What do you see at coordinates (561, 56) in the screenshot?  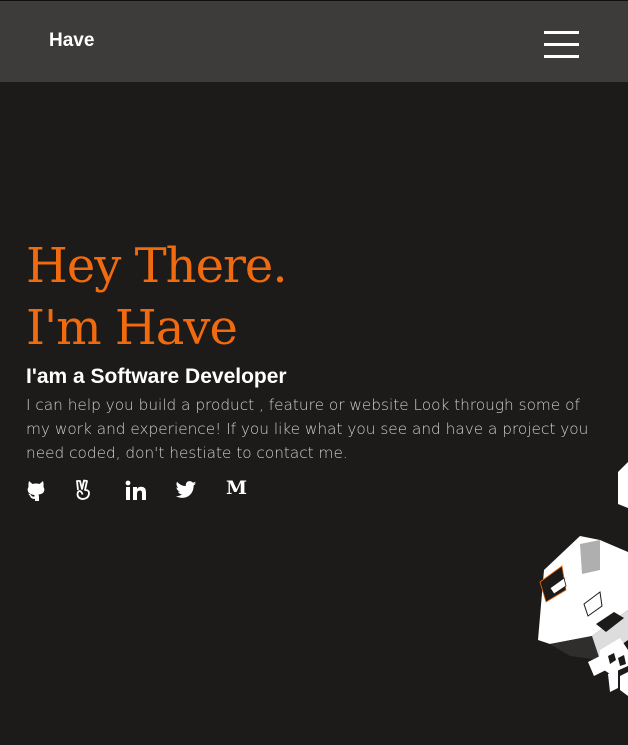 I see `menu-bar-bottom` at bounding box center [561, 56].